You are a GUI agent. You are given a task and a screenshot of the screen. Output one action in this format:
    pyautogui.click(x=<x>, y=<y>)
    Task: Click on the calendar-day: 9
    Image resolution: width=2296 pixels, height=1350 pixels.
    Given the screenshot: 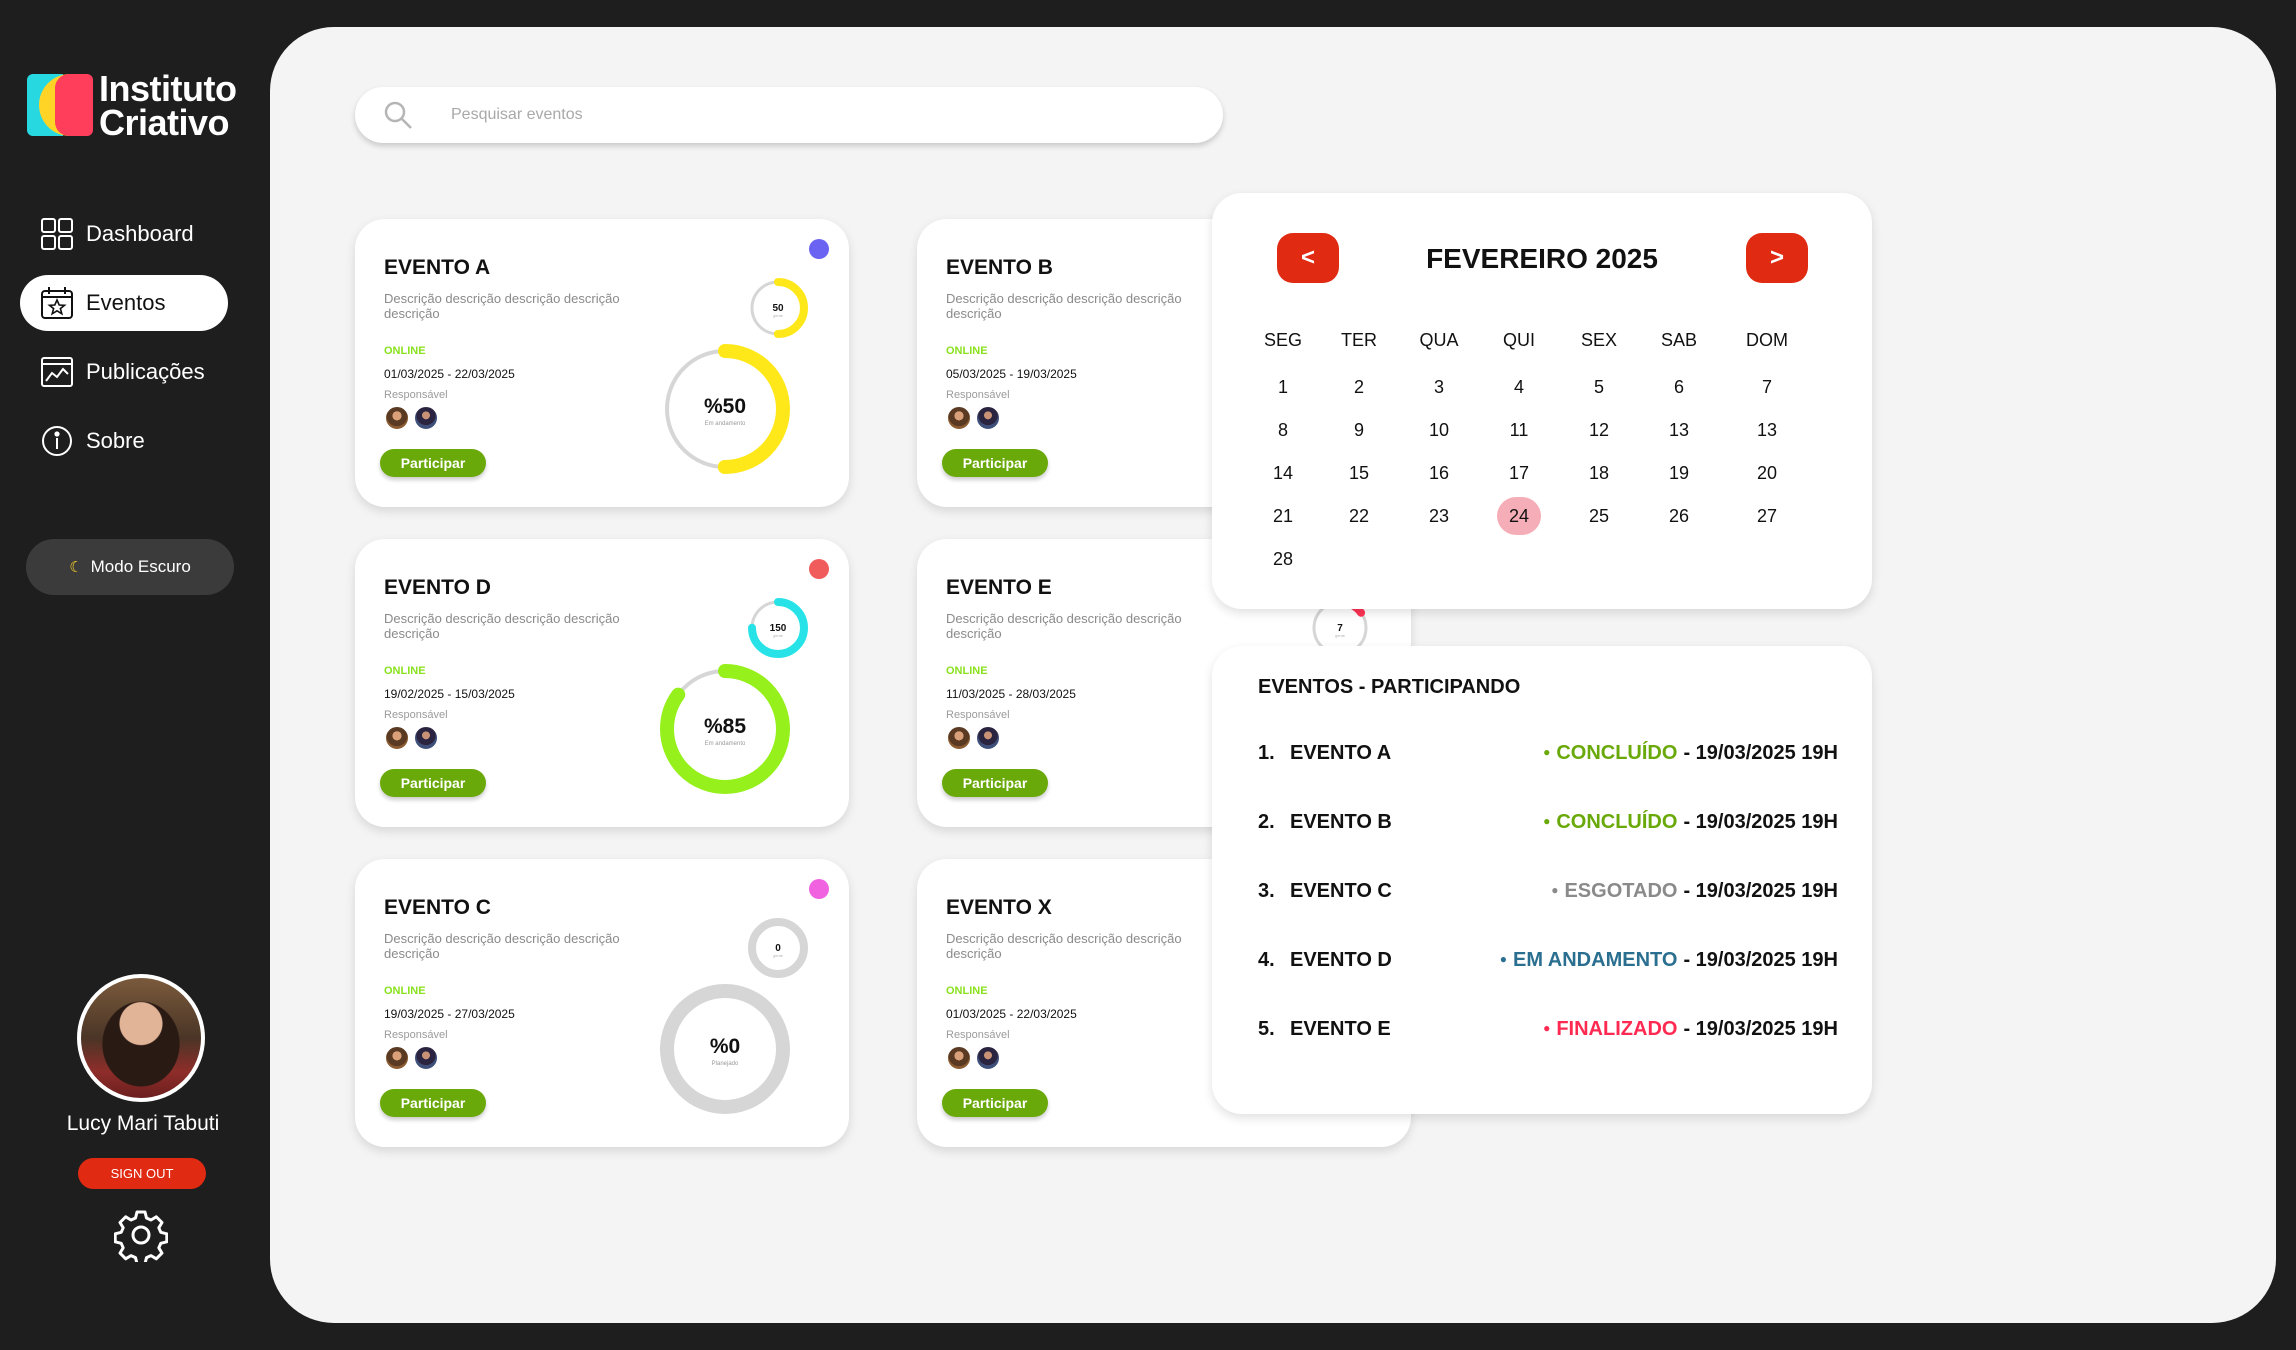 What is the action you would take?
    pyautogui.click(x=1359, y=430)
    